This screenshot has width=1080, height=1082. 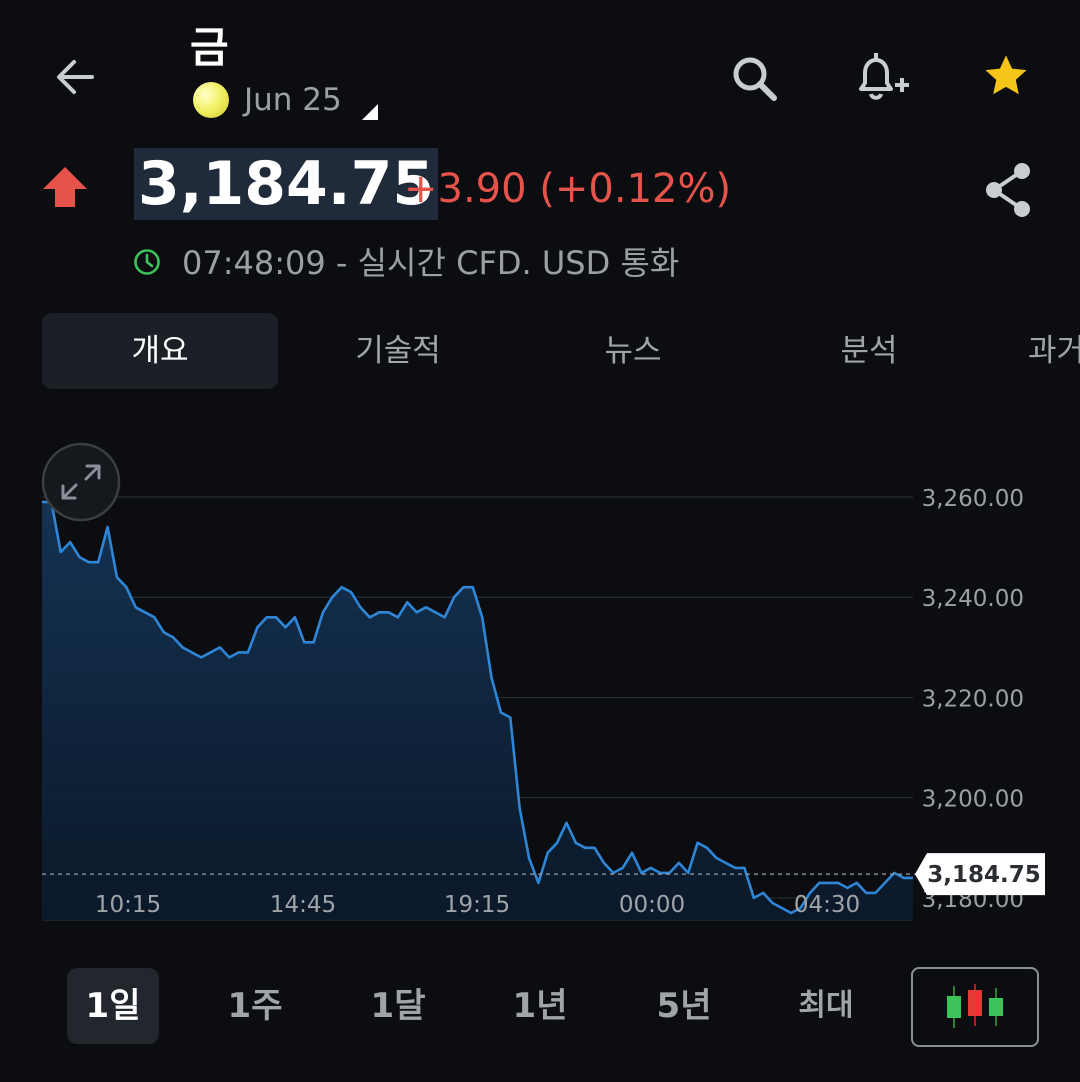 What do you see at coordinates (128, 905) in the screenshot?
I see `x-tick-label: 10:15` at bounding box center [128, 905].